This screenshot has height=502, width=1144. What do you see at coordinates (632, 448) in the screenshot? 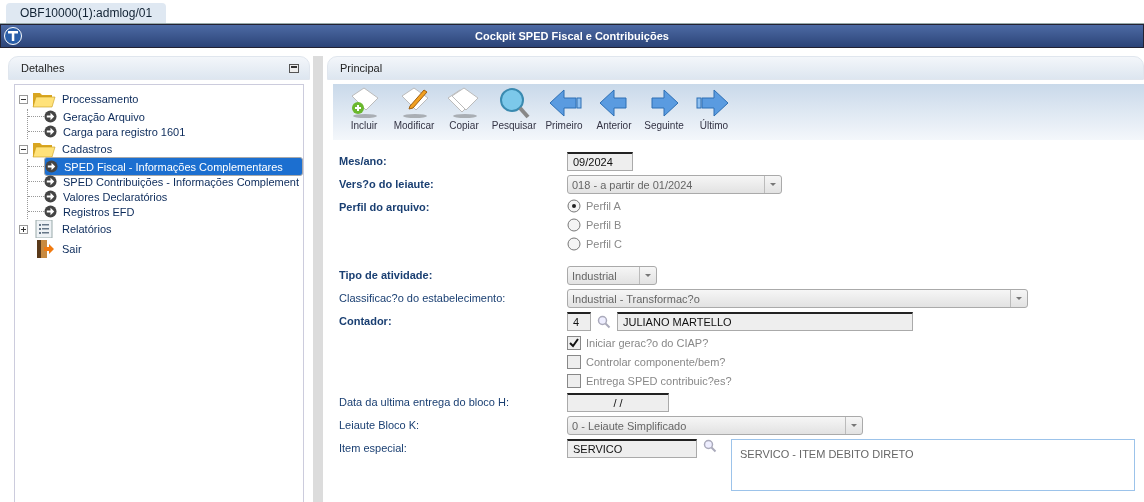
I see `code-field: SERVICO` at bounding box center [632, 448].